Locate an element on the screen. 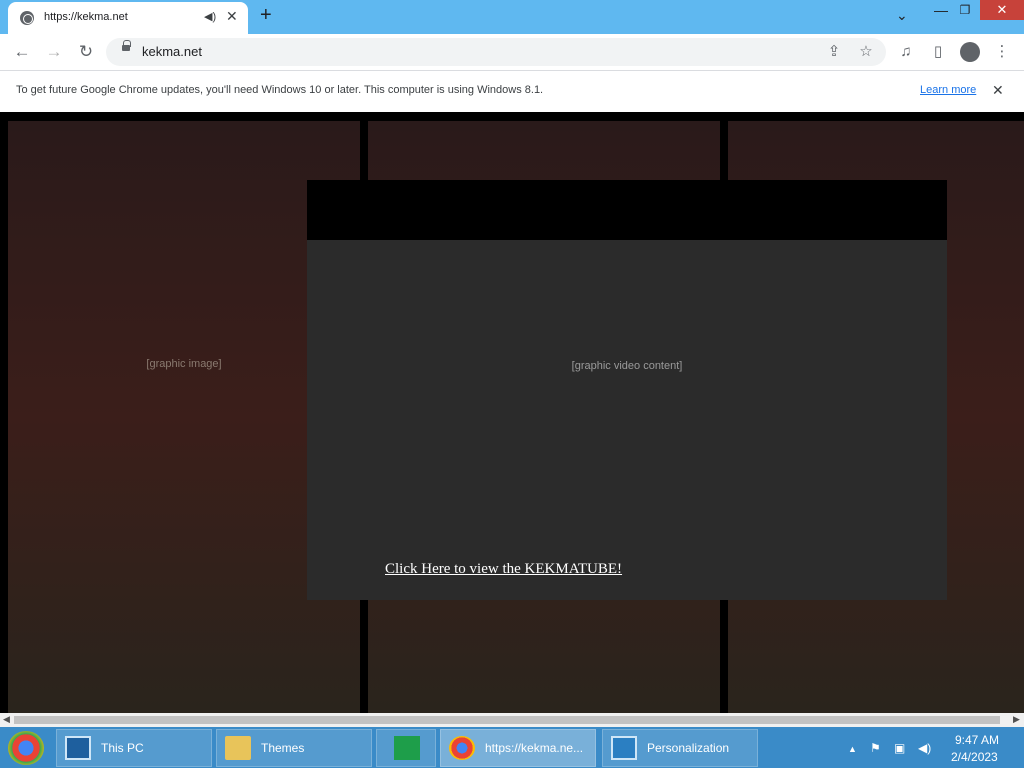 The height and width of the screenshot is (768, 1024). scrollbar-thumb is located at coordinates (507, 720).